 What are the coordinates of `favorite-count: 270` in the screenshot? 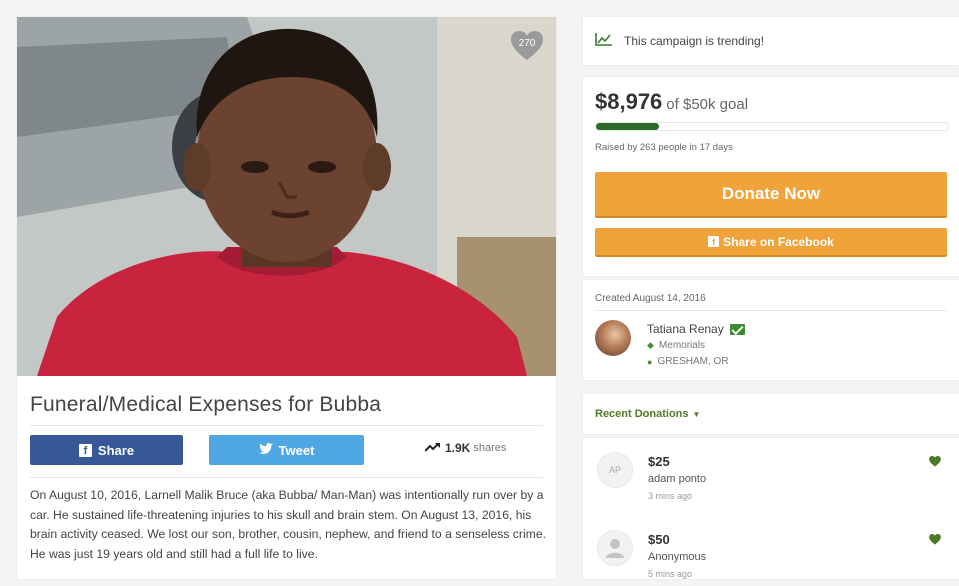 It's located at (527, 43).